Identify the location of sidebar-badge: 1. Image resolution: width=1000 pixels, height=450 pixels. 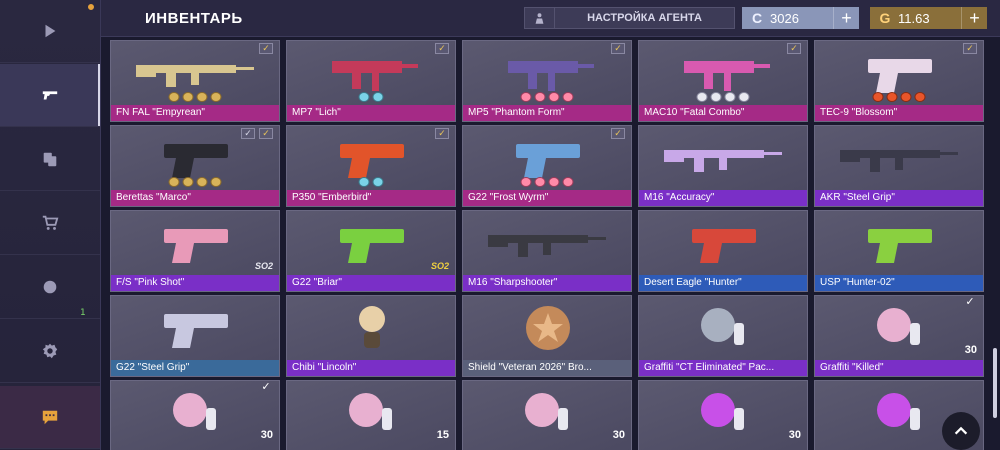
(83, 313).